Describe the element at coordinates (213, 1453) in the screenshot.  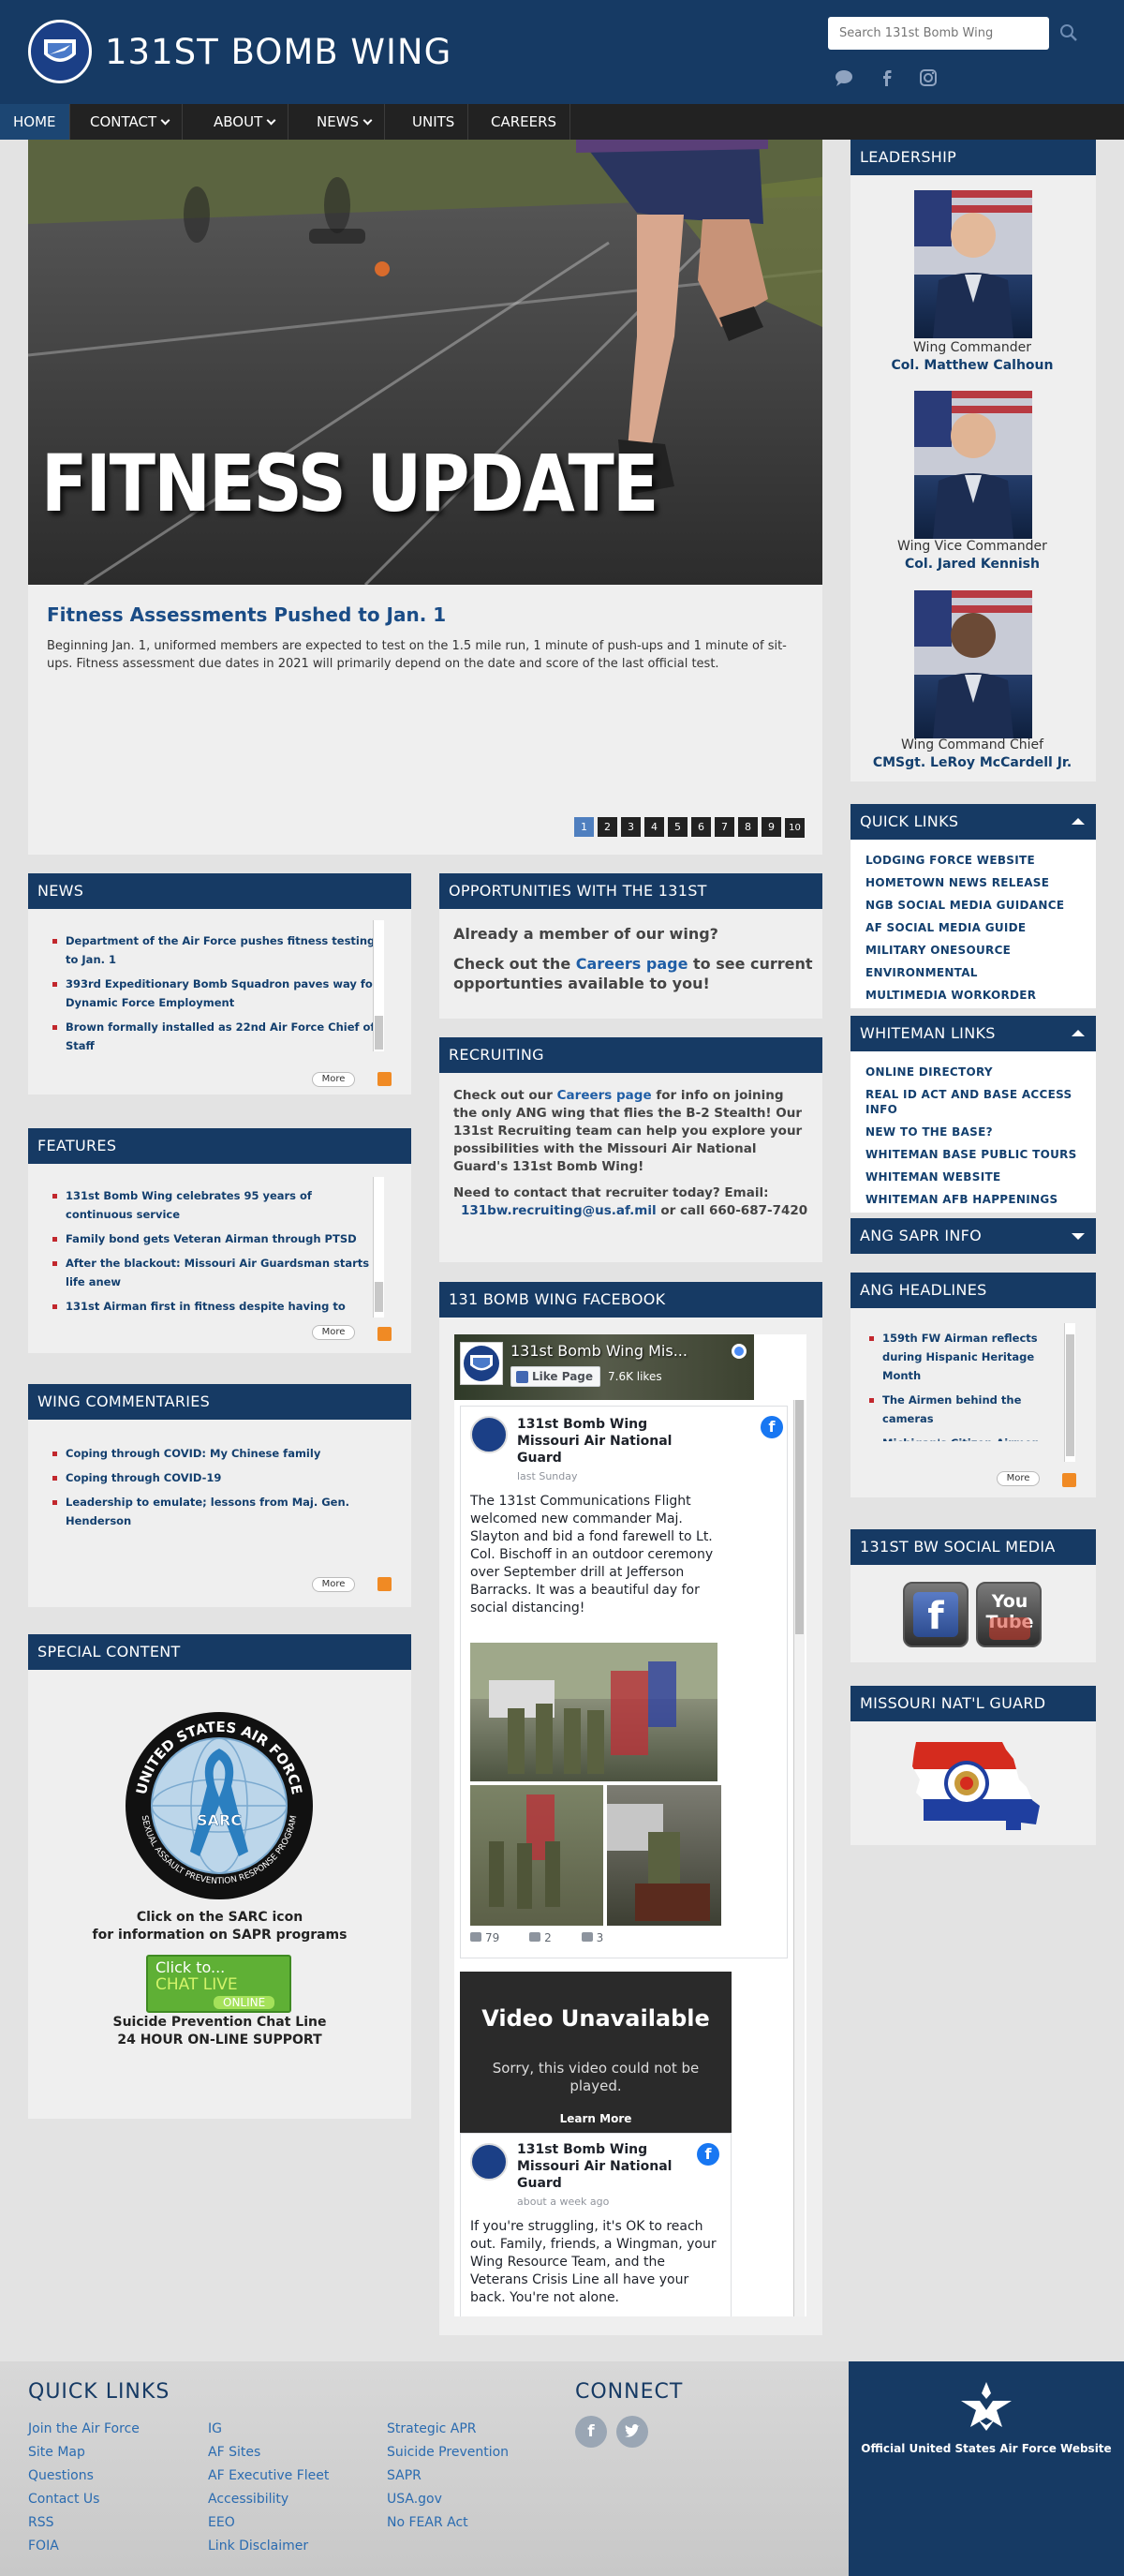
I see `list-item: Coping through COVID: My Chinese family` at that location.